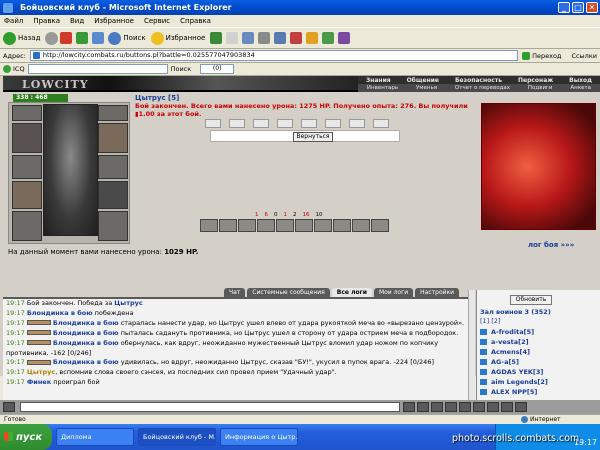  I want to click on nav-achievements: Подвиги, so click(540, 88).